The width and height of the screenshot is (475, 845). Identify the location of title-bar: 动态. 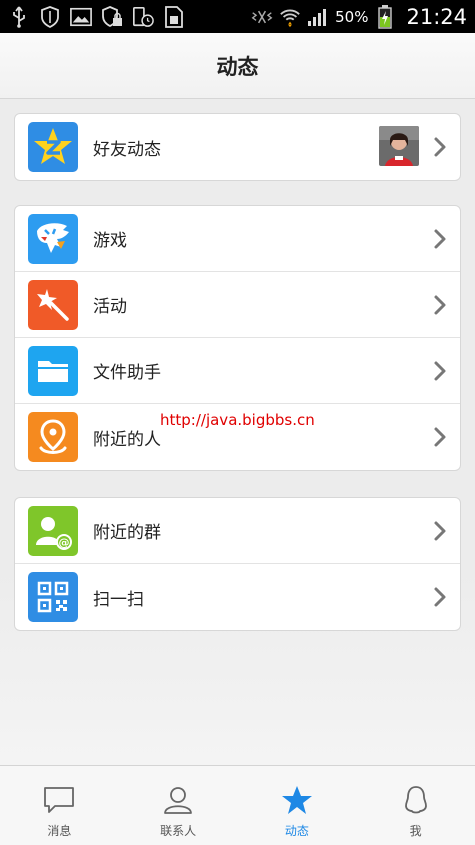
(237, 66).